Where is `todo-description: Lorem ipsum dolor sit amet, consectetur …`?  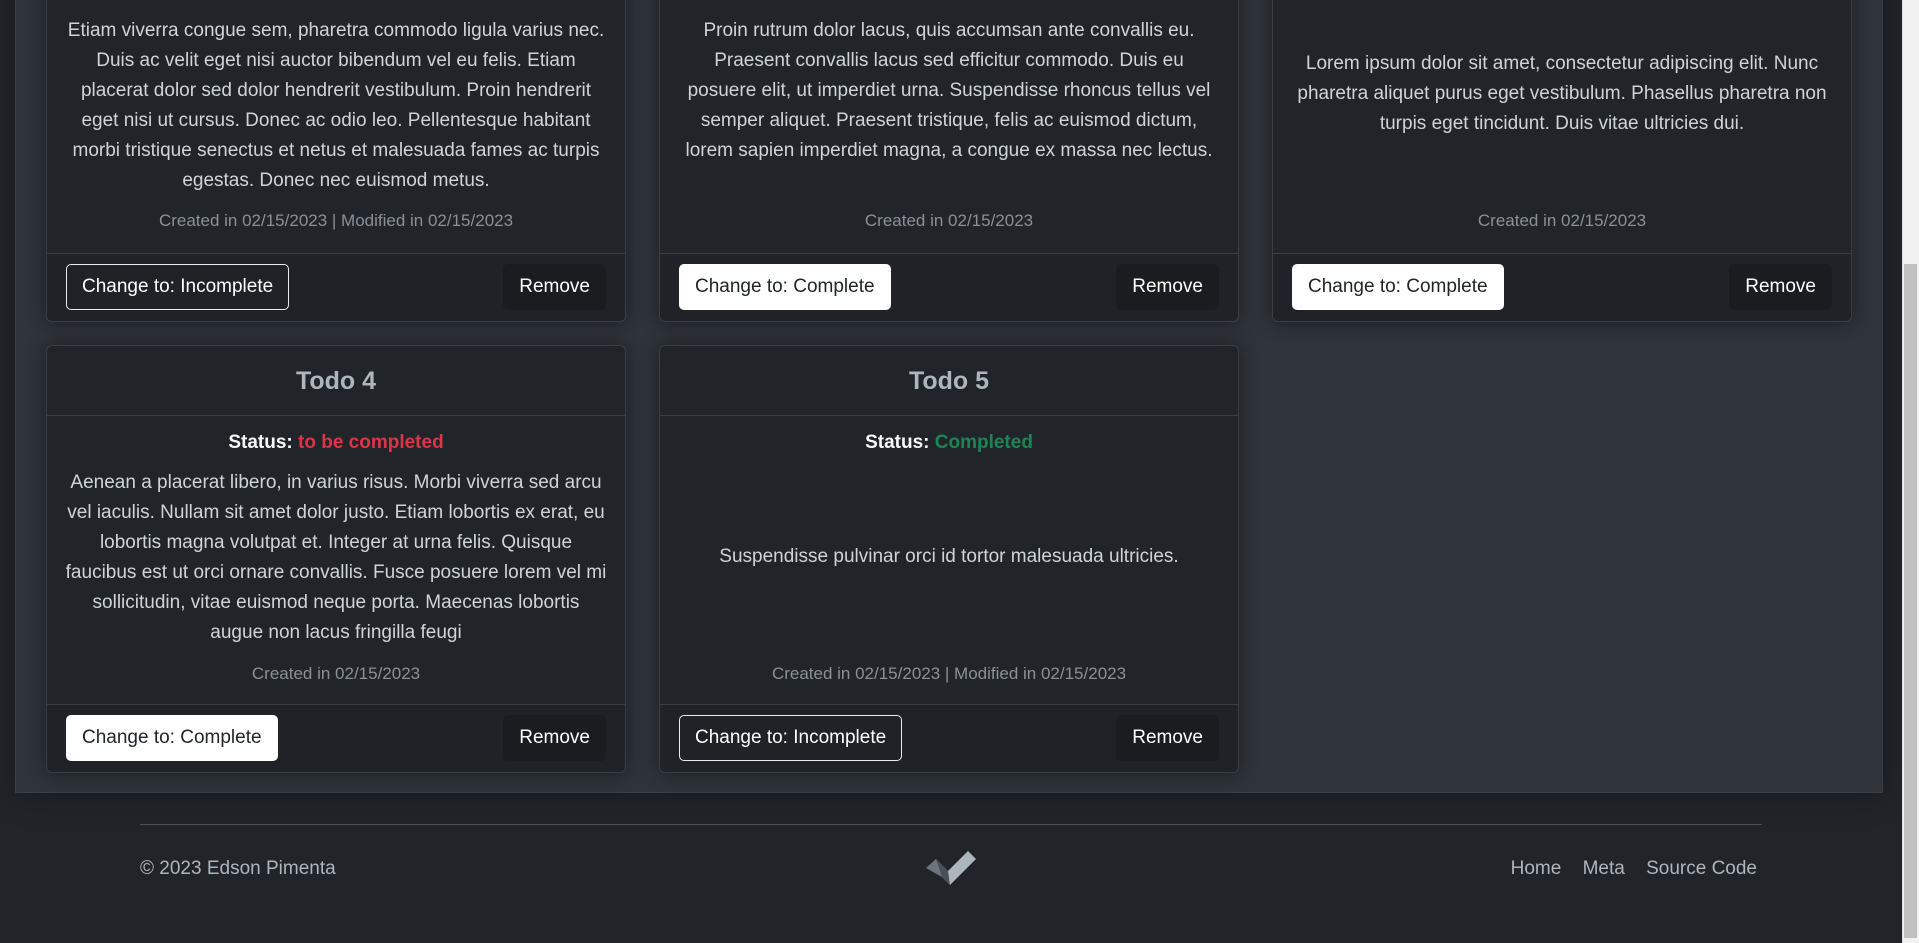 todo-description: Lorem ipsum dolor sit amet, consectetur … is located at coordinates (1562, 93).